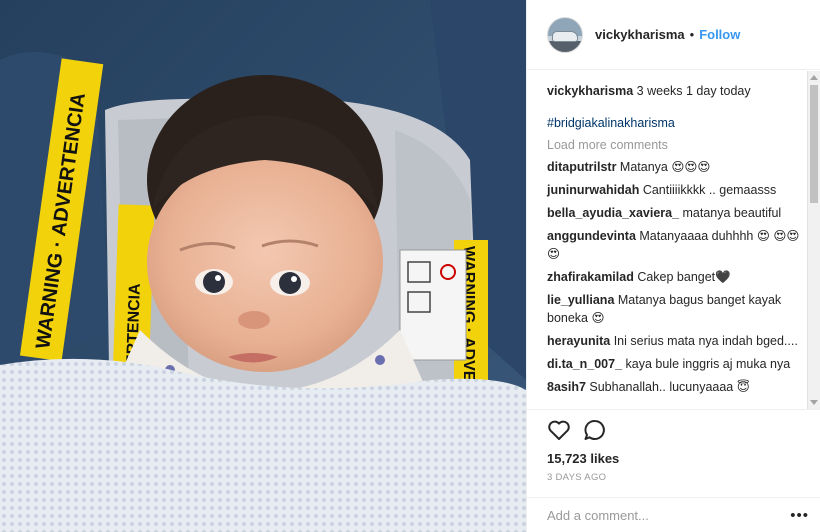 This screenshot has width=820, height=532. What do you see at coordinates (566, 387) in the screenshot?
I see `comment-username: 8asih7` at bounding box center [566, 387].